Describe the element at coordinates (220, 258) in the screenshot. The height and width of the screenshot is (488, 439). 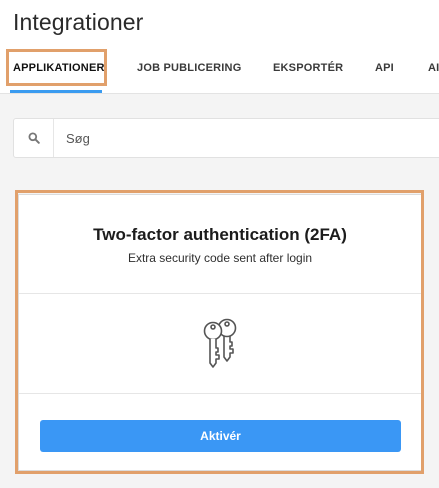
I see `card-subtitle: Extra security code sent after login` at that location.